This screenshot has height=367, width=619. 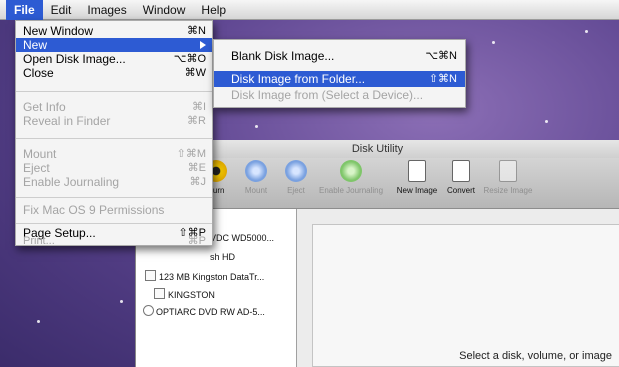 What do you see at coordinates (198, 107) in the screenshot?
I see `menu-item-shortcut: ⌘I` at bounding box center [198, 107].